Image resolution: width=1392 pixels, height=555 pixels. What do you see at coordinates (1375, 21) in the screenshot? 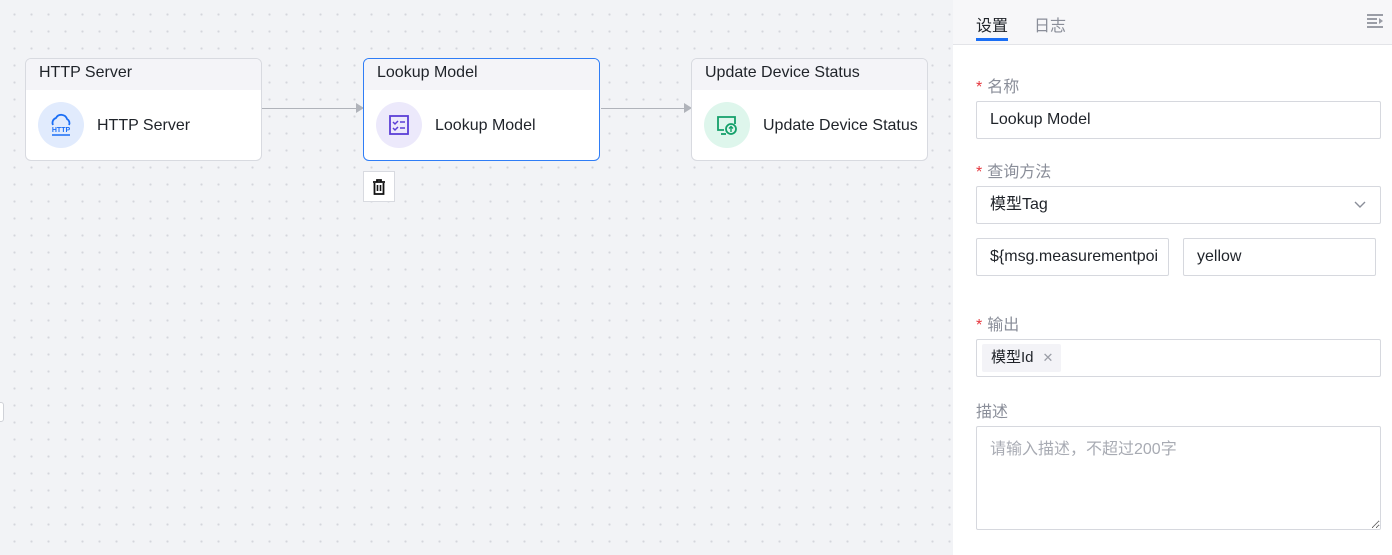
I see `collapse-panel-icon` at bounding box center [1375, 21].